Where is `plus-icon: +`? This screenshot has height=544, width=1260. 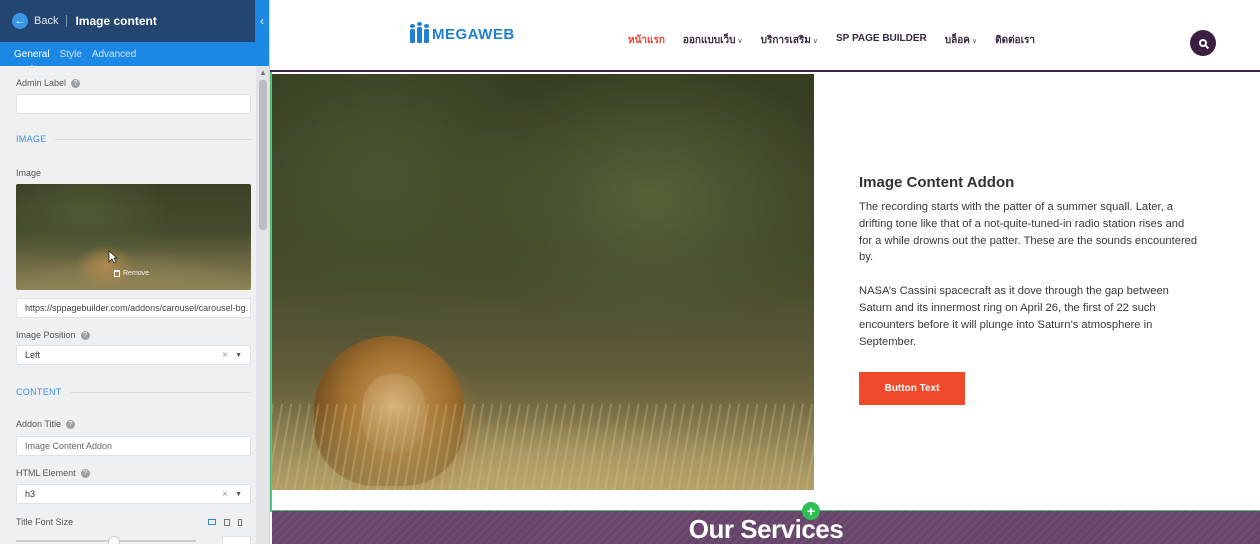 plus-icon: + is located at coordinates (811, 511).